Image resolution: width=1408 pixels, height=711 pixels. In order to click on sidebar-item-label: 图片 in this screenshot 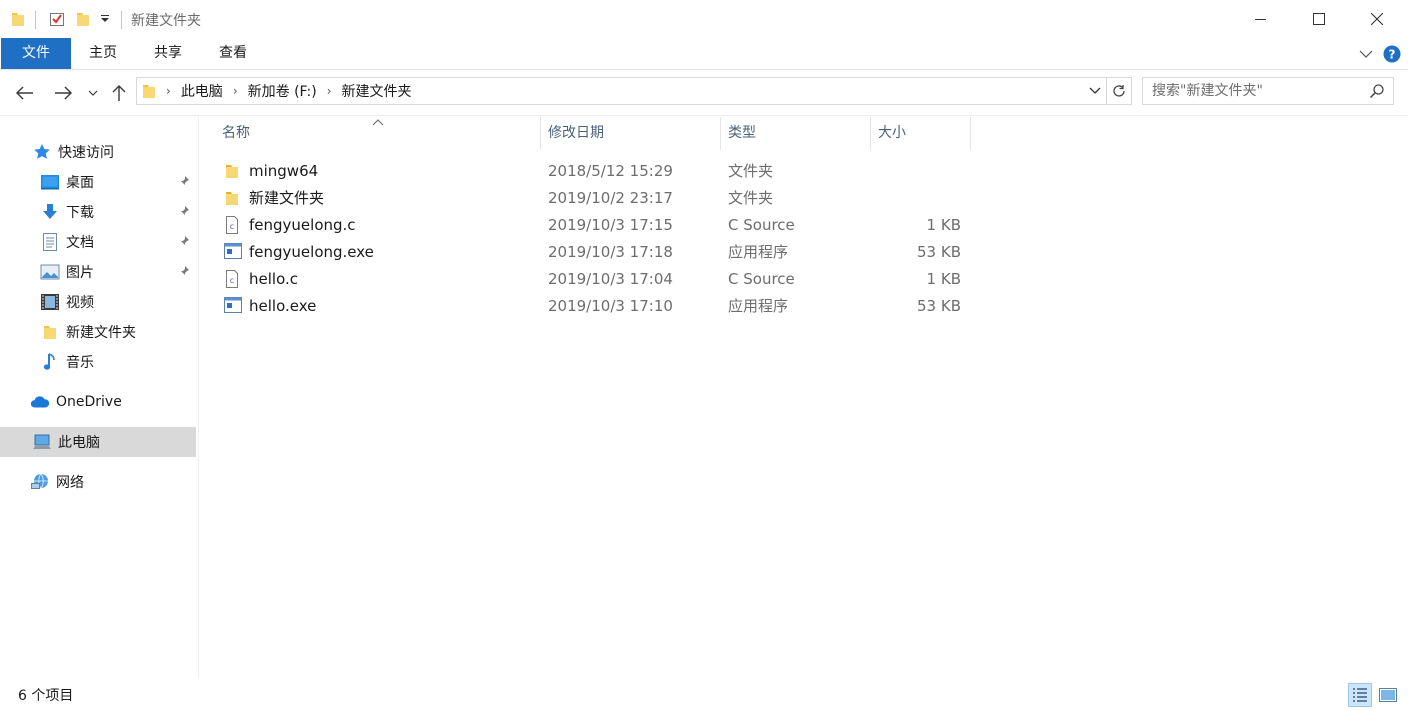, I will do `click(80, 273)`.